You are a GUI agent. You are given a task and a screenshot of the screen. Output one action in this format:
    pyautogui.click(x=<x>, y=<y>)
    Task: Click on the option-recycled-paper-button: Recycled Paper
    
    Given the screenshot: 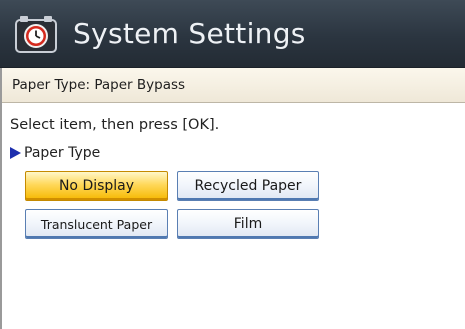 What is the action you would take?
    pyautogui.click(x=248, y=186)
    